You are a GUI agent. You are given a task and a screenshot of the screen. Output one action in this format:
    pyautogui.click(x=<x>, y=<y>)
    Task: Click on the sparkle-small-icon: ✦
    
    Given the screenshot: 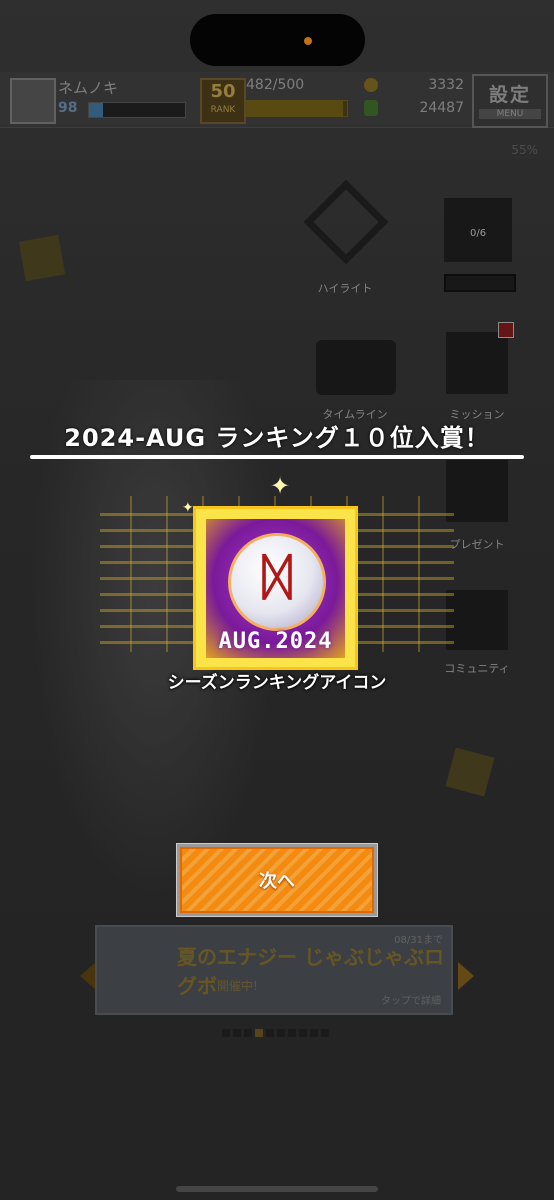 What is the action you would take?
    pyautogui.click(x=188, y=508)
    